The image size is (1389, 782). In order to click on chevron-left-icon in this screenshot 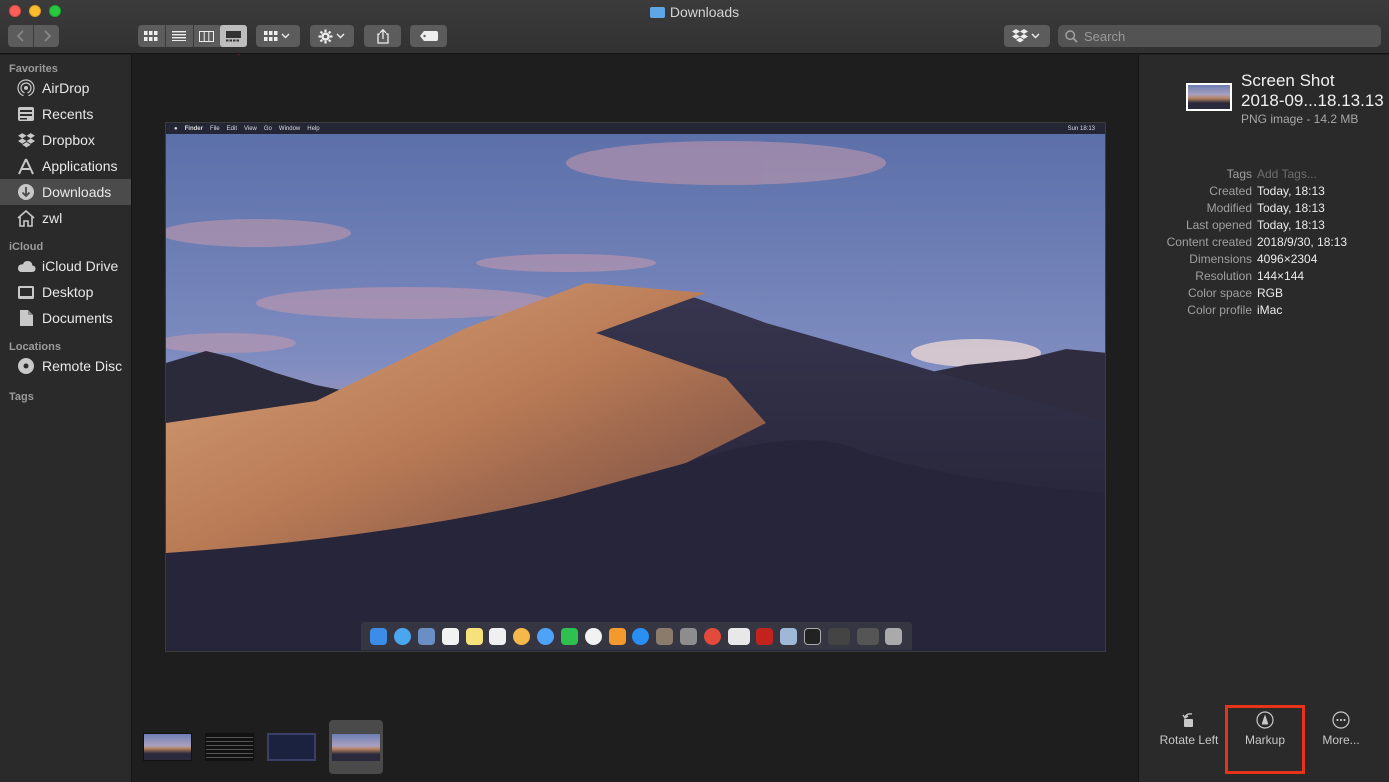, I will do `click(20, 36)`.